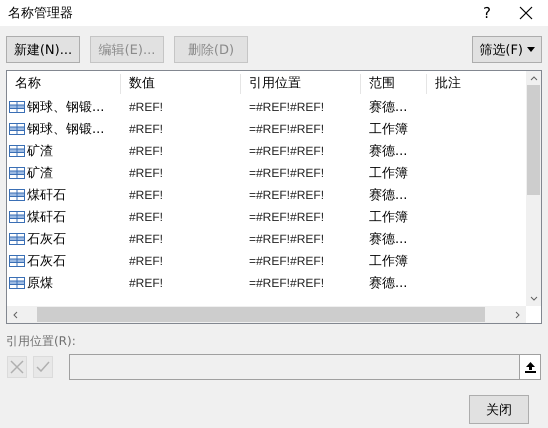  What do you see at coordinates (394, 84) in the screenshot?
I see `column-header: 范围` at bounding box center [394, 84].